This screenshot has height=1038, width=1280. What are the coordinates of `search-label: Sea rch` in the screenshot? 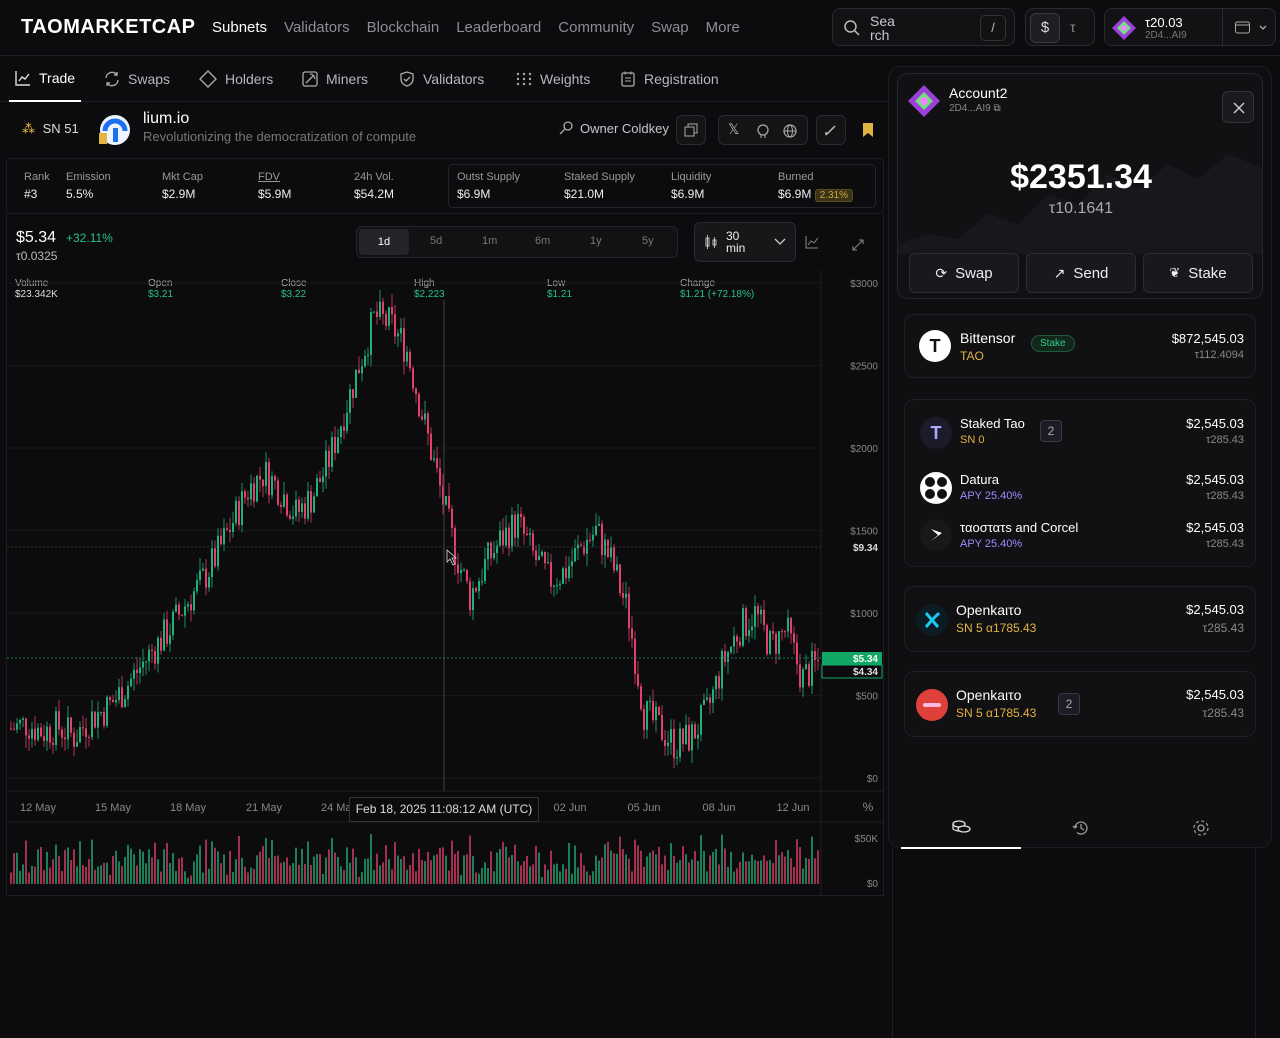 It's located at (882, 28).